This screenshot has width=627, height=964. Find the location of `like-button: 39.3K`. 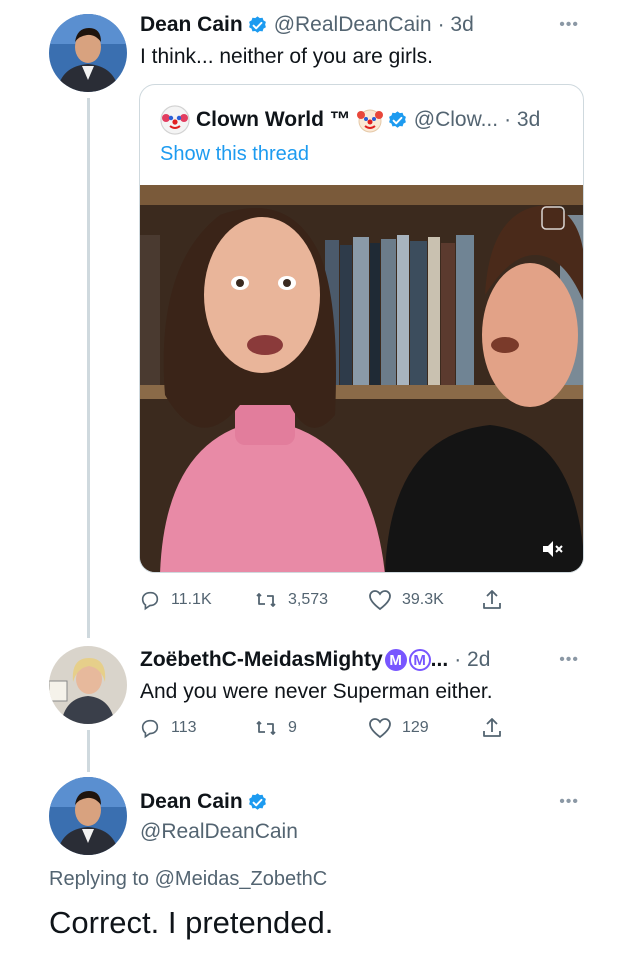

like-button: 39.3K is located at coordinates (406, 600).